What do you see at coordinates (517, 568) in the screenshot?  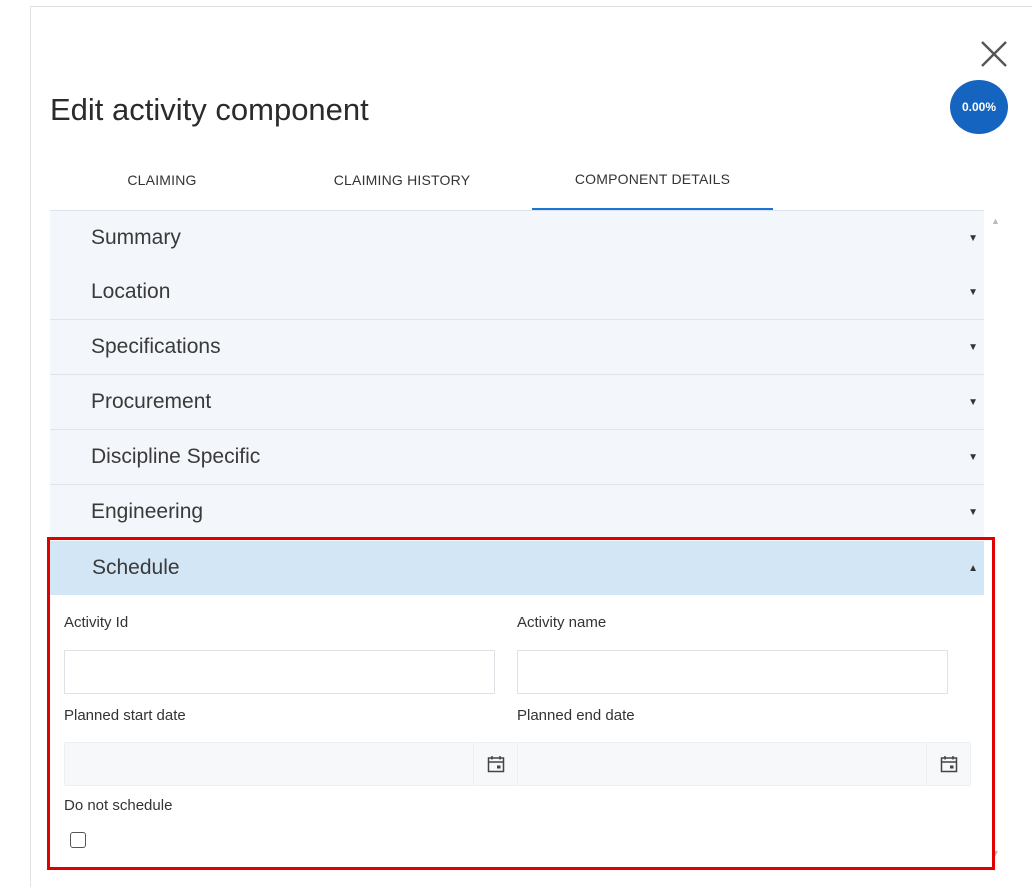 I see `accordion-schedule: Schedule ▲` at bounding box center [517, 568].